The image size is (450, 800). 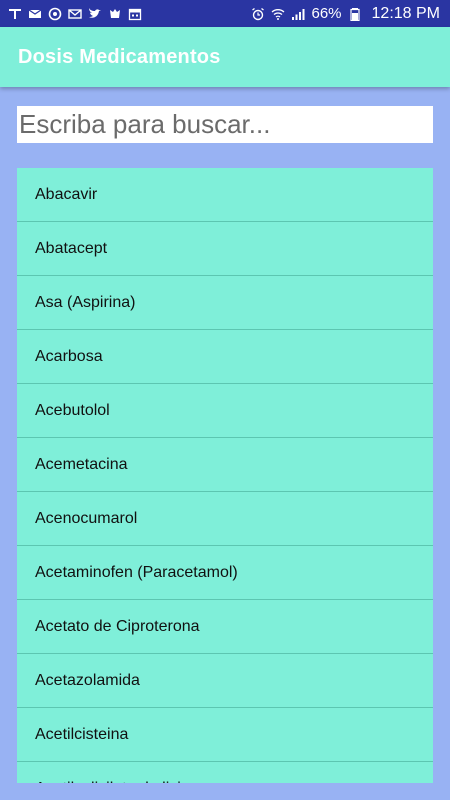 What do you see at coordinates (258, 14) in the screenshot?
I see `alarm-icon` at bounding box center [258, 14].